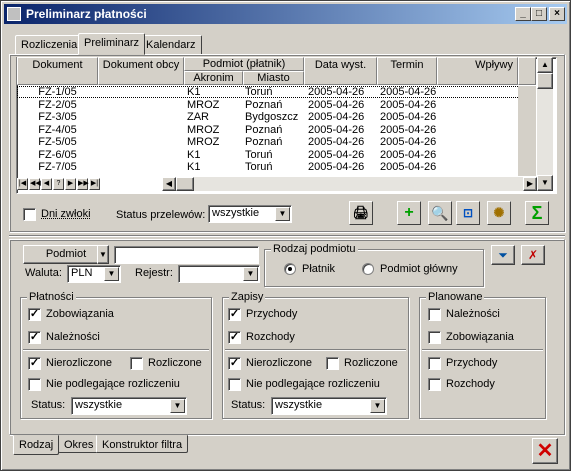  I want to click on naleznosci-checkbox: ✓, so click(34, 337).